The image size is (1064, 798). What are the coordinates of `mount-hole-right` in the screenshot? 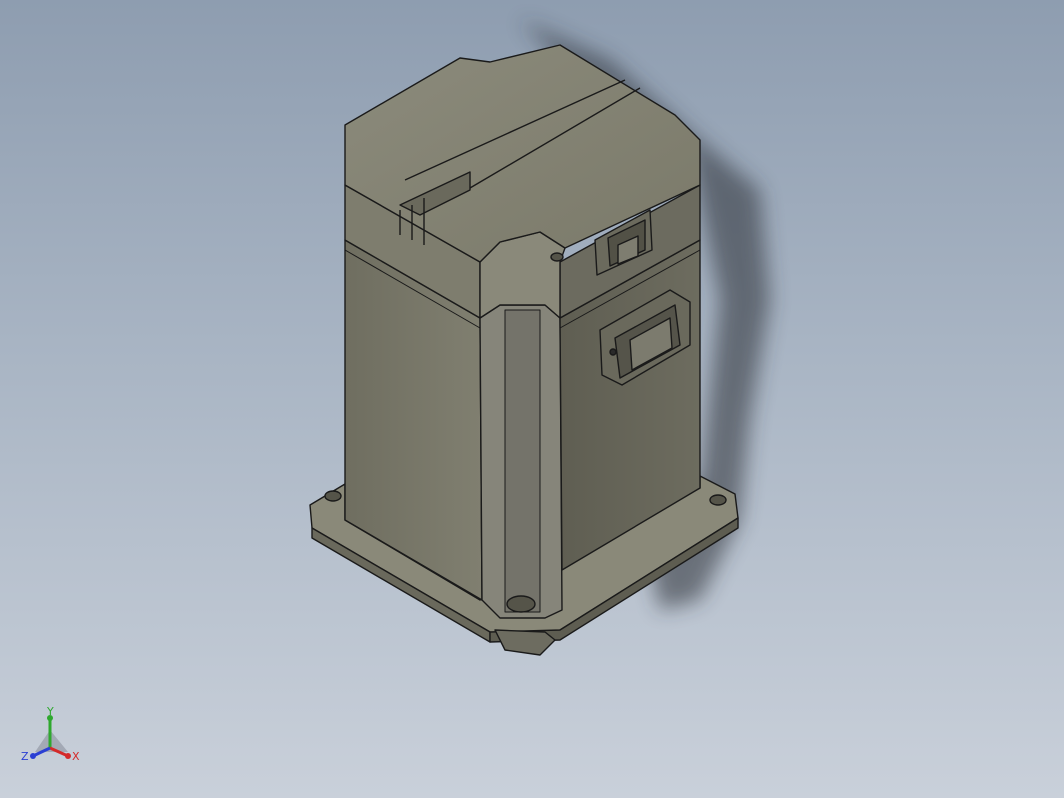 It's located at (718, 500).